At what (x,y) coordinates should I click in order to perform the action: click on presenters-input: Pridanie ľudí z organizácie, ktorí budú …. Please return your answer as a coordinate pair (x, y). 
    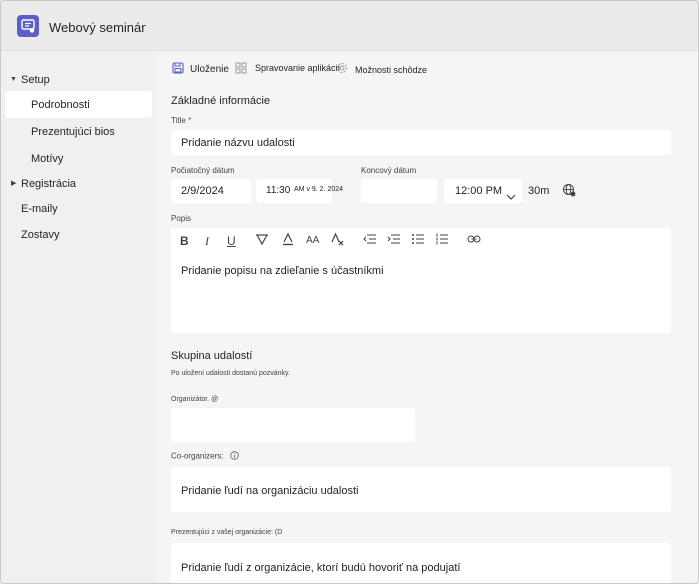
    Looking at the image, I should click on (421, 563).